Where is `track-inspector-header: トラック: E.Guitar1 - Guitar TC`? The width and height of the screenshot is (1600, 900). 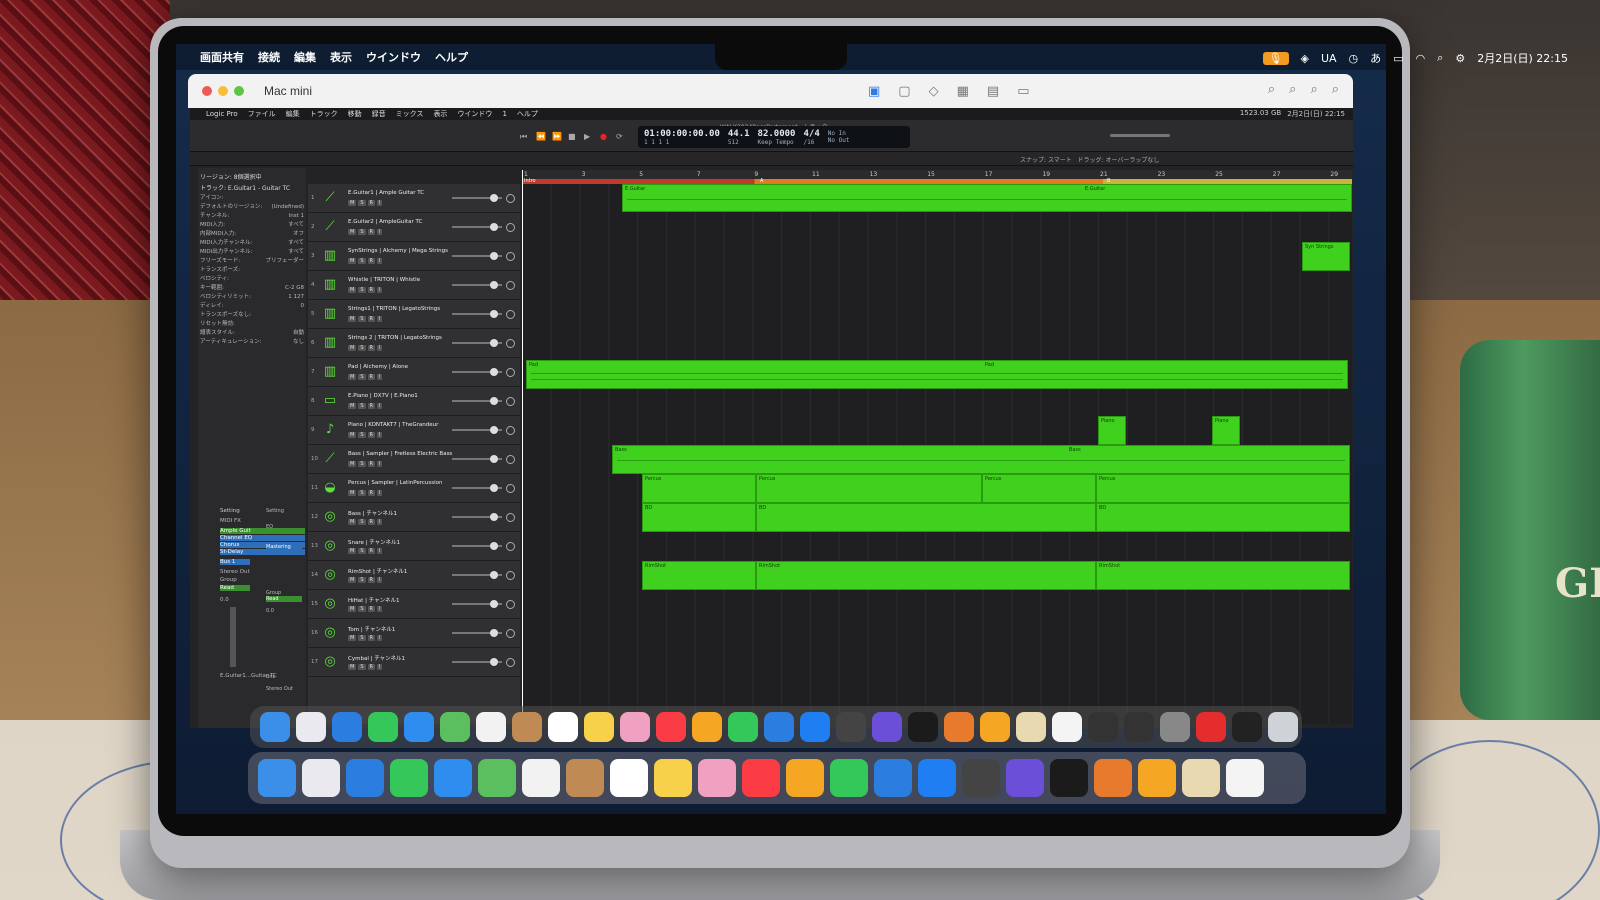 track-inspector-header: トラック: E.Guitar1 - Guitar TC is located at coordinates (252, 187).